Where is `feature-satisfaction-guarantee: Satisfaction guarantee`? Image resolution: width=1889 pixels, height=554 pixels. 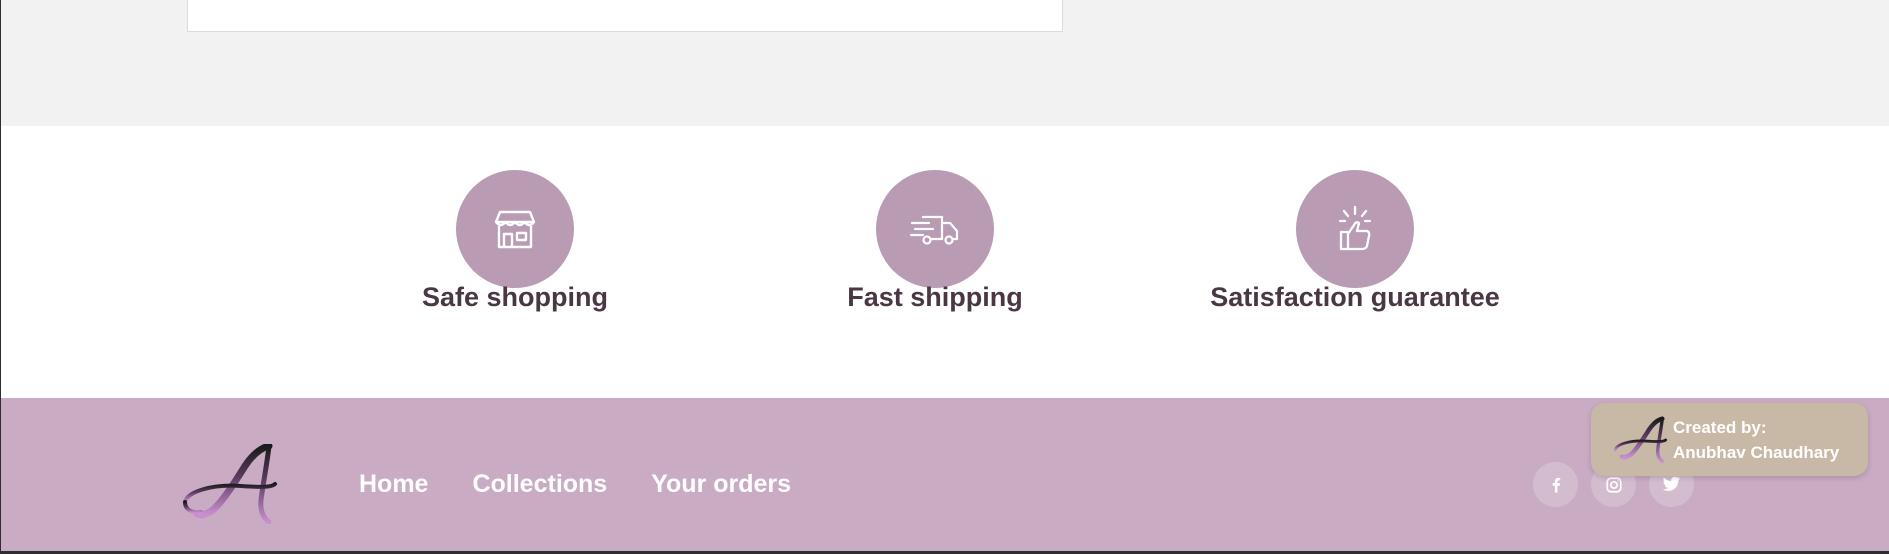
feature-satisfaction-guarantee: Satisfaction guarantee is located at coordinates (1355, 241).